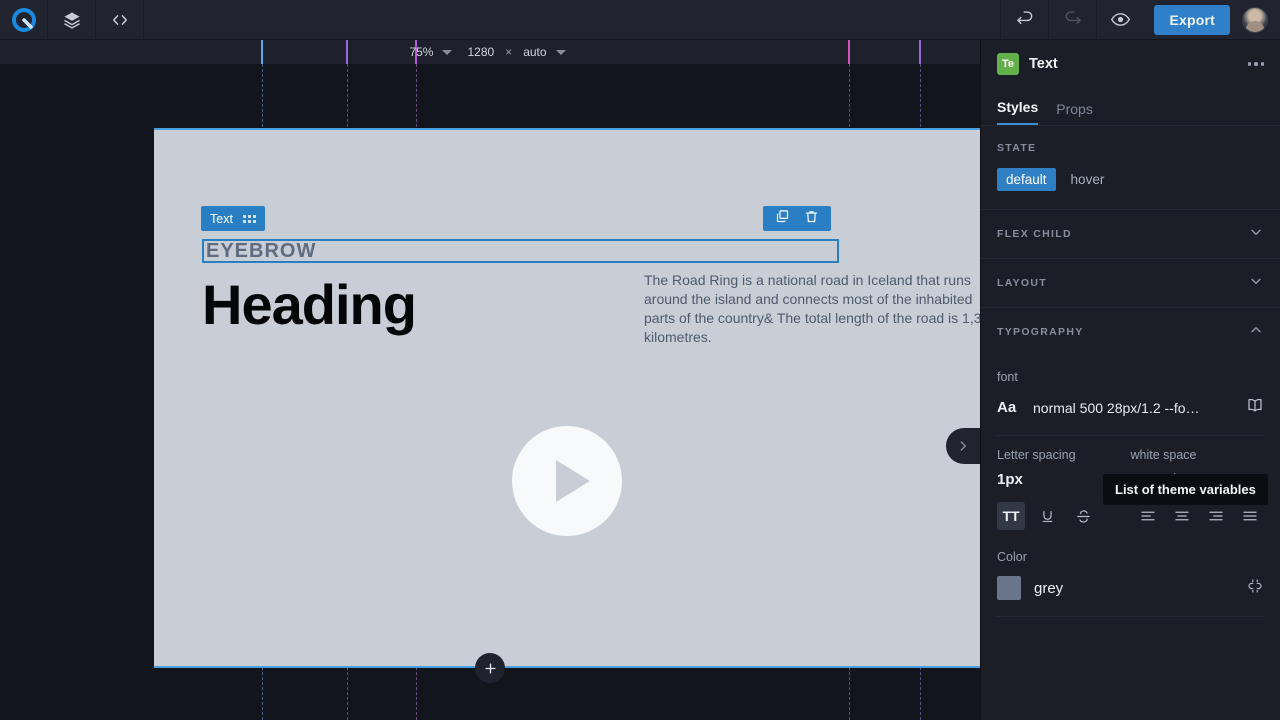 This screenshot has height=720, width=1280. I want to click on selected-element-tag: Text, so click(233, 218).